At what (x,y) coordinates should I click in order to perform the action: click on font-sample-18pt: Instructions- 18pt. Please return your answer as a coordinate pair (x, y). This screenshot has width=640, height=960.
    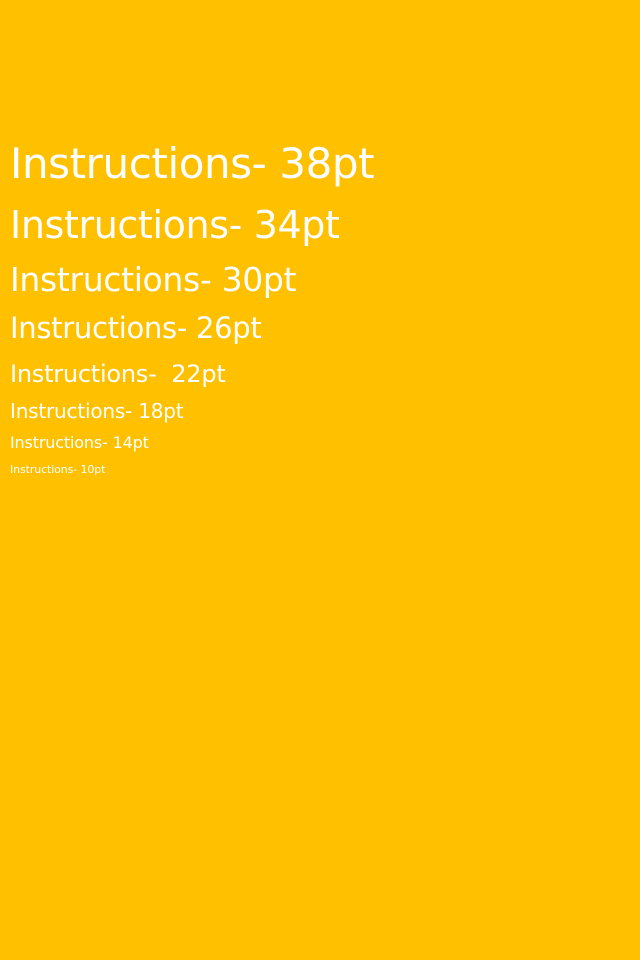
    Looking at the image, I should click on (97, 411).